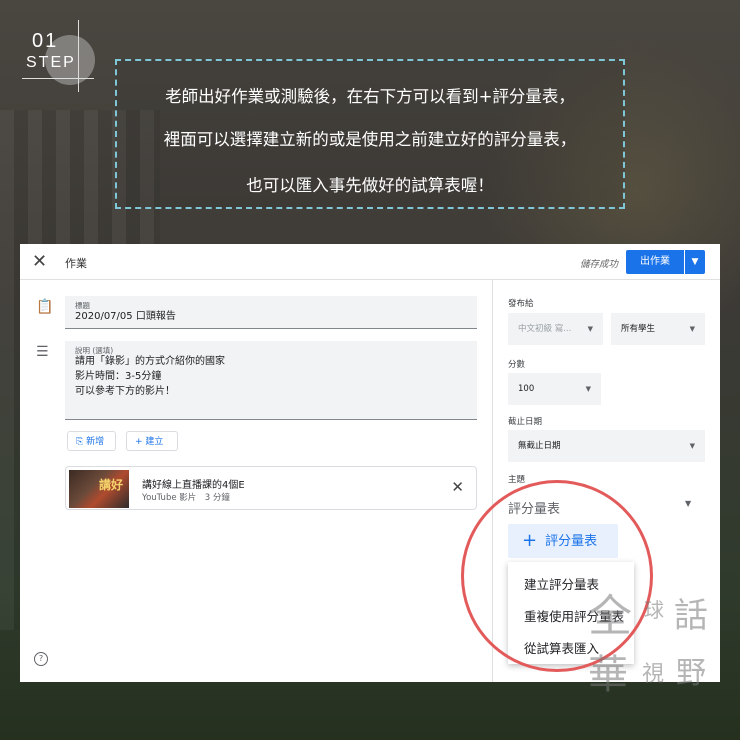 The width and height of the screenshot is (740, 740). Describe the element at coordinates (654, 610) in the screenshot. I see `watermark-char: 球` at that location.